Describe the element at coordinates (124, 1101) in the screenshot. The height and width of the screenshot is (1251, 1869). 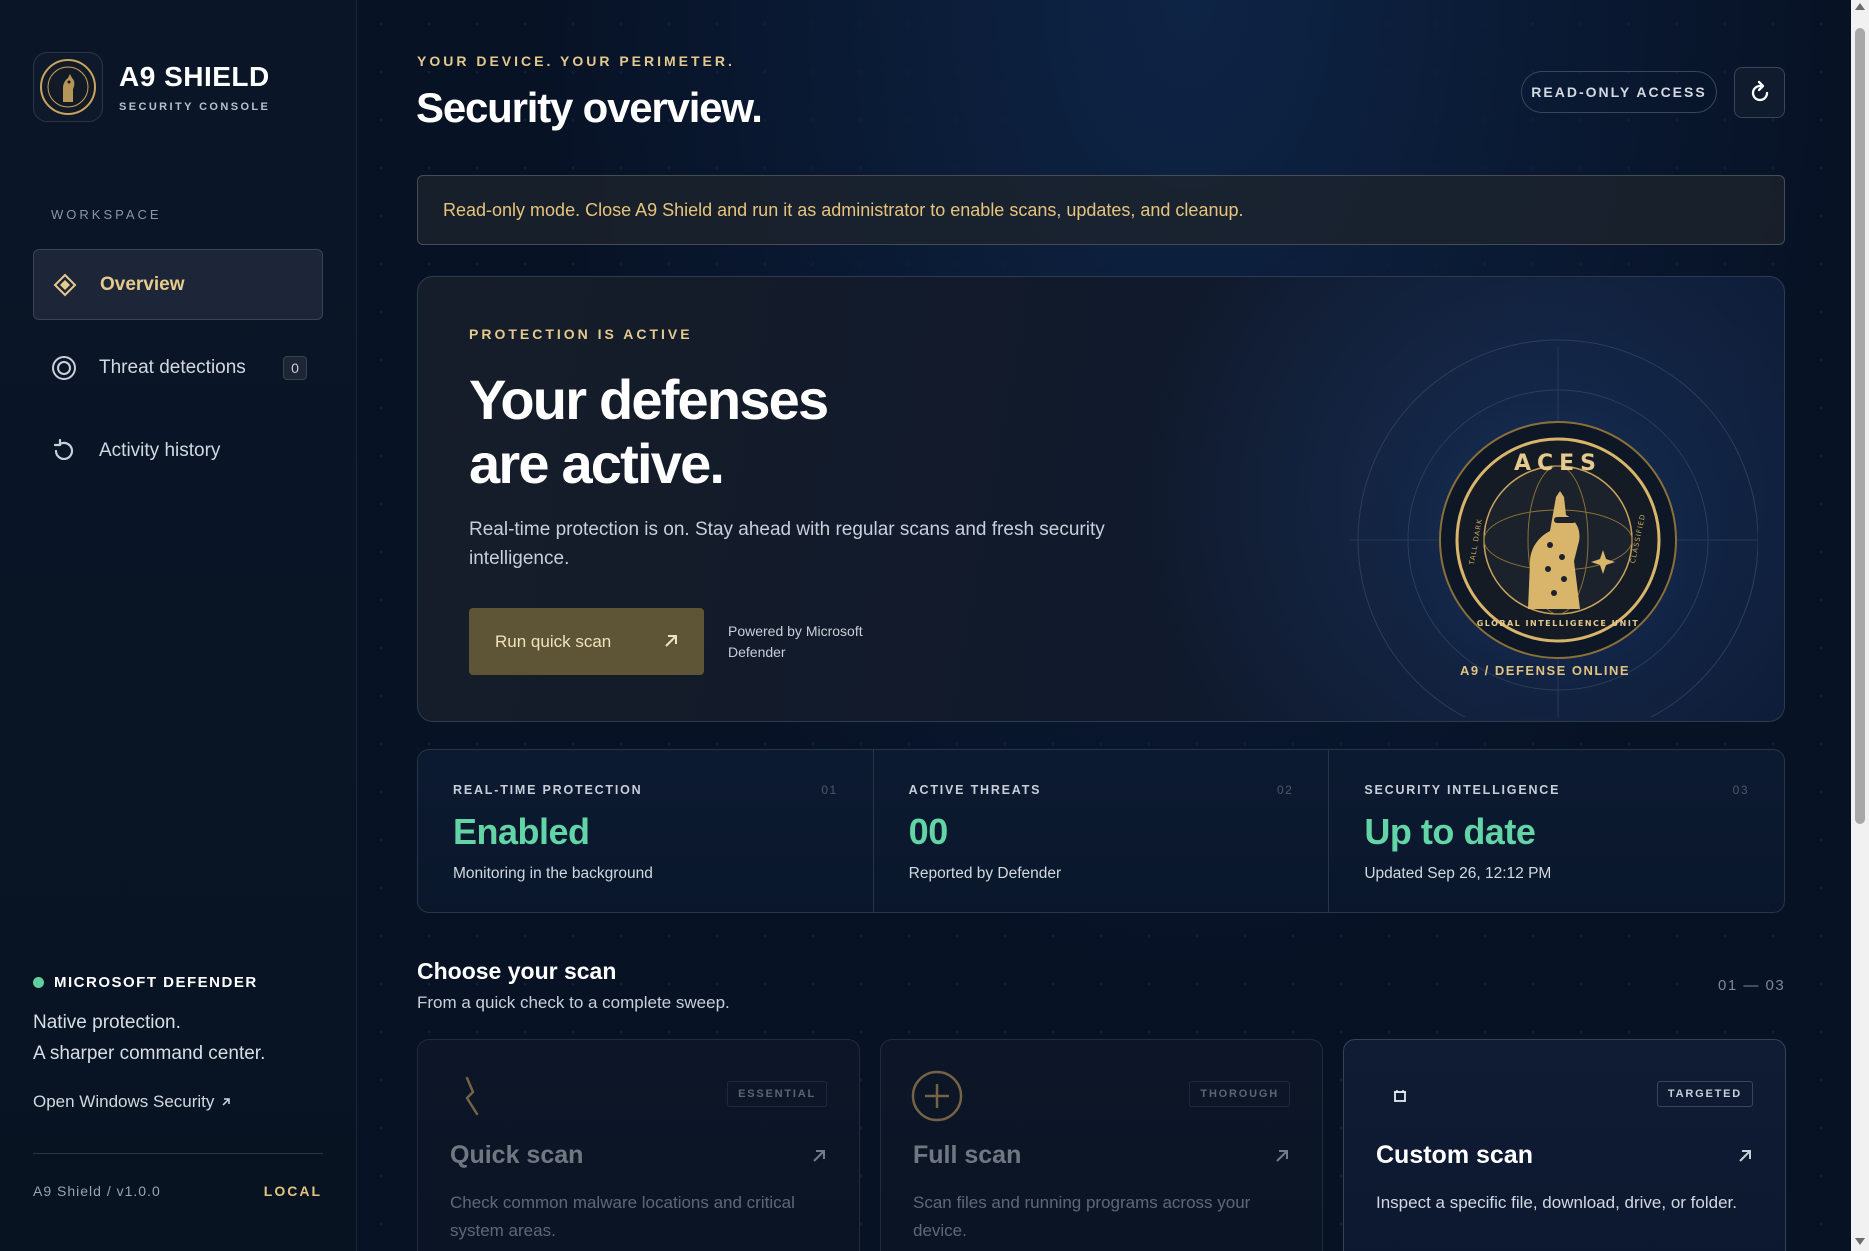
I see `open-windows-security-label: Open Windows Security` at that location.